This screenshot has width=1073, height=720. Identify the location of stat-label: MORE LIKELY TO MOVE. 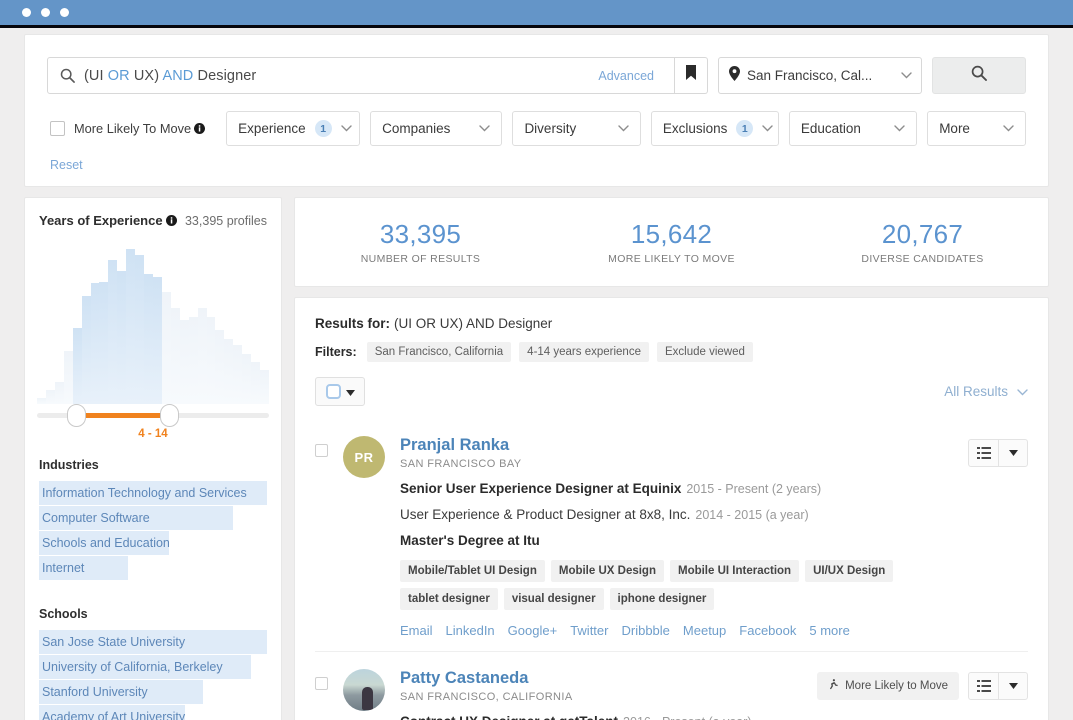
(671, 259).